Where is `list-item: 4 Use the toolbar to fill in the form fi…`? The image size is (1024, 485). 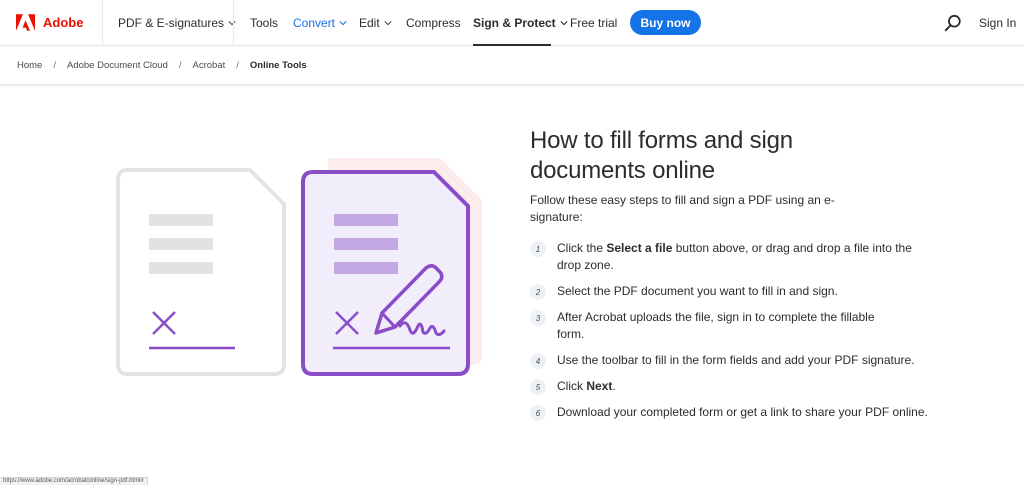
list-item: 4 Use the toolbar to fill in the form fi… is located at coordinates (740, 360).